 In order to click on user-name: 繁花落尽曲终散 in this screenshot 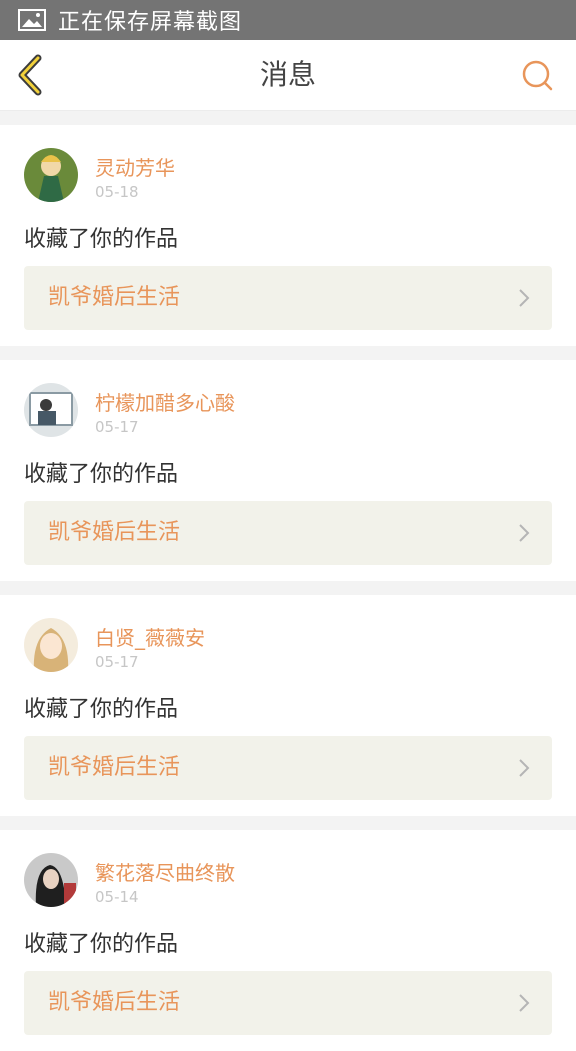, I will do `click(165, 871)`.